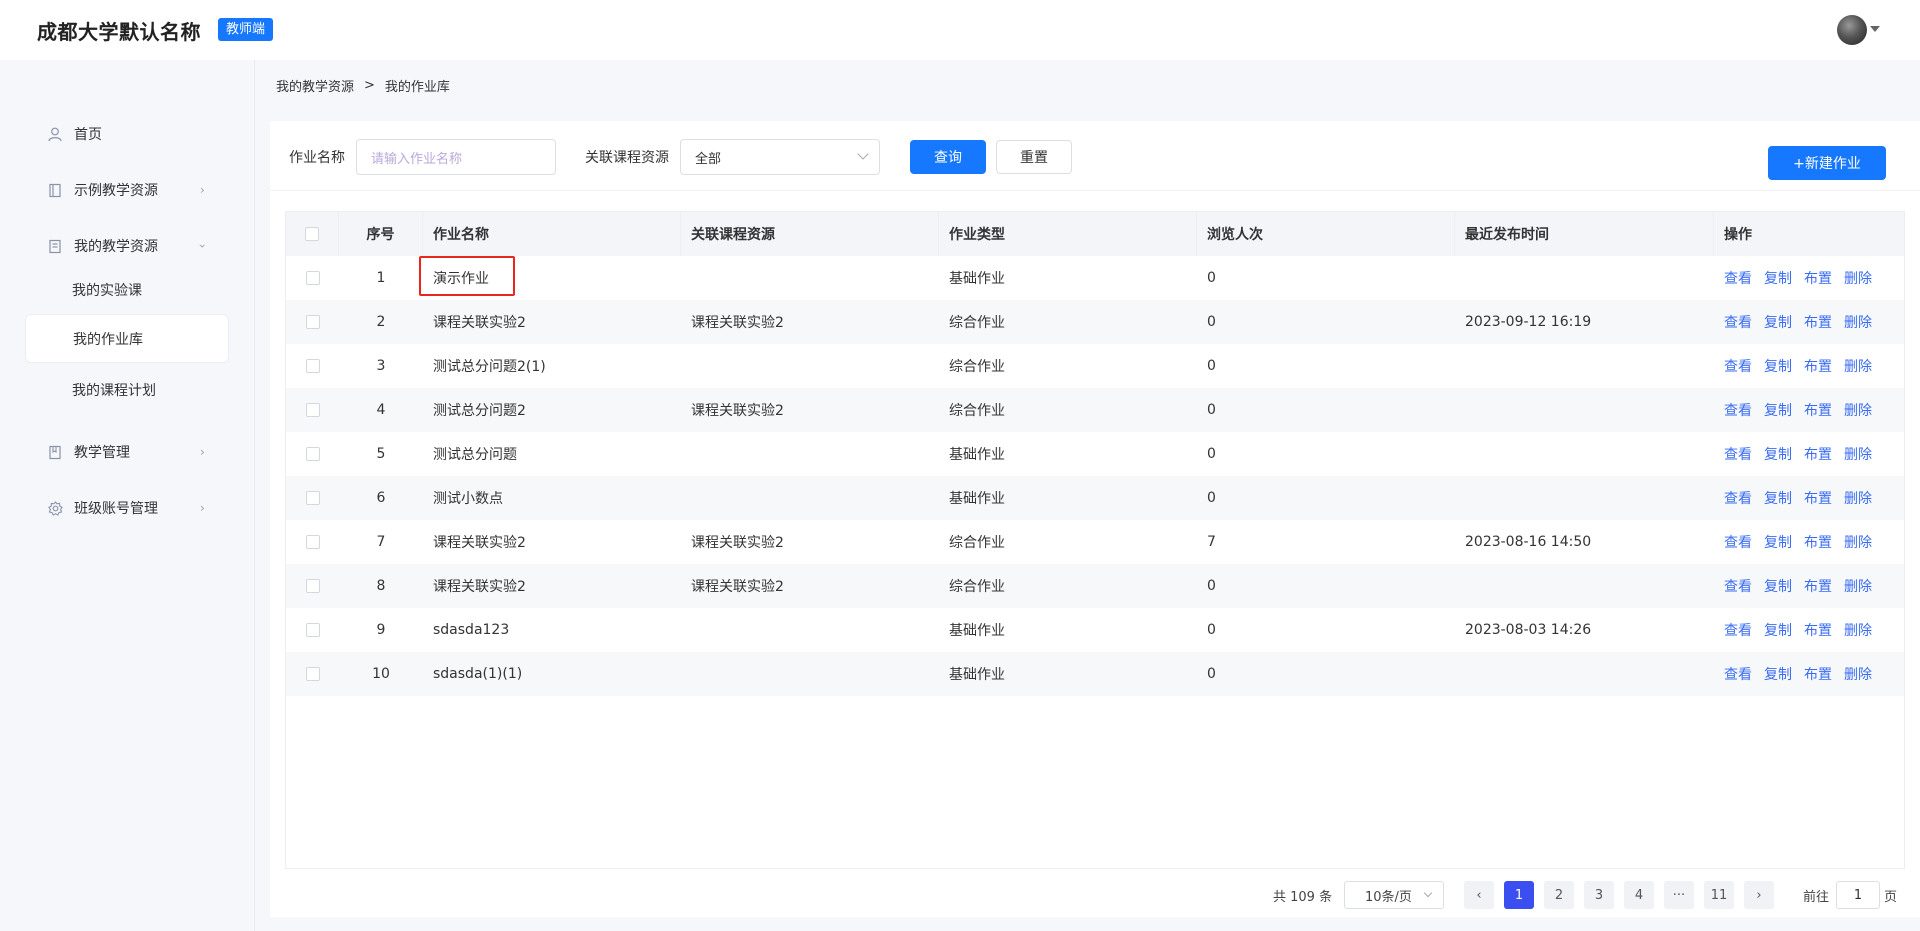 The image size is (1920, 931). I want to click on sidebar-subitem-homework-library: 我的作业库, so click(127, 338).